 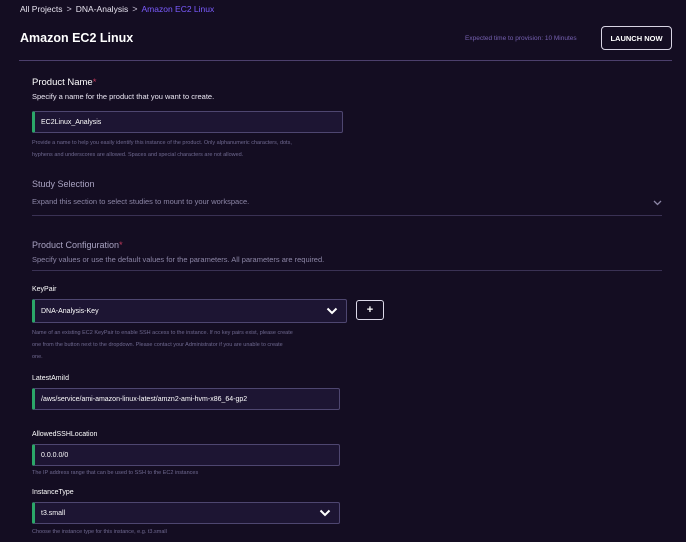 I want to click on keypair-help-line: one., so click(x=37, y=357).